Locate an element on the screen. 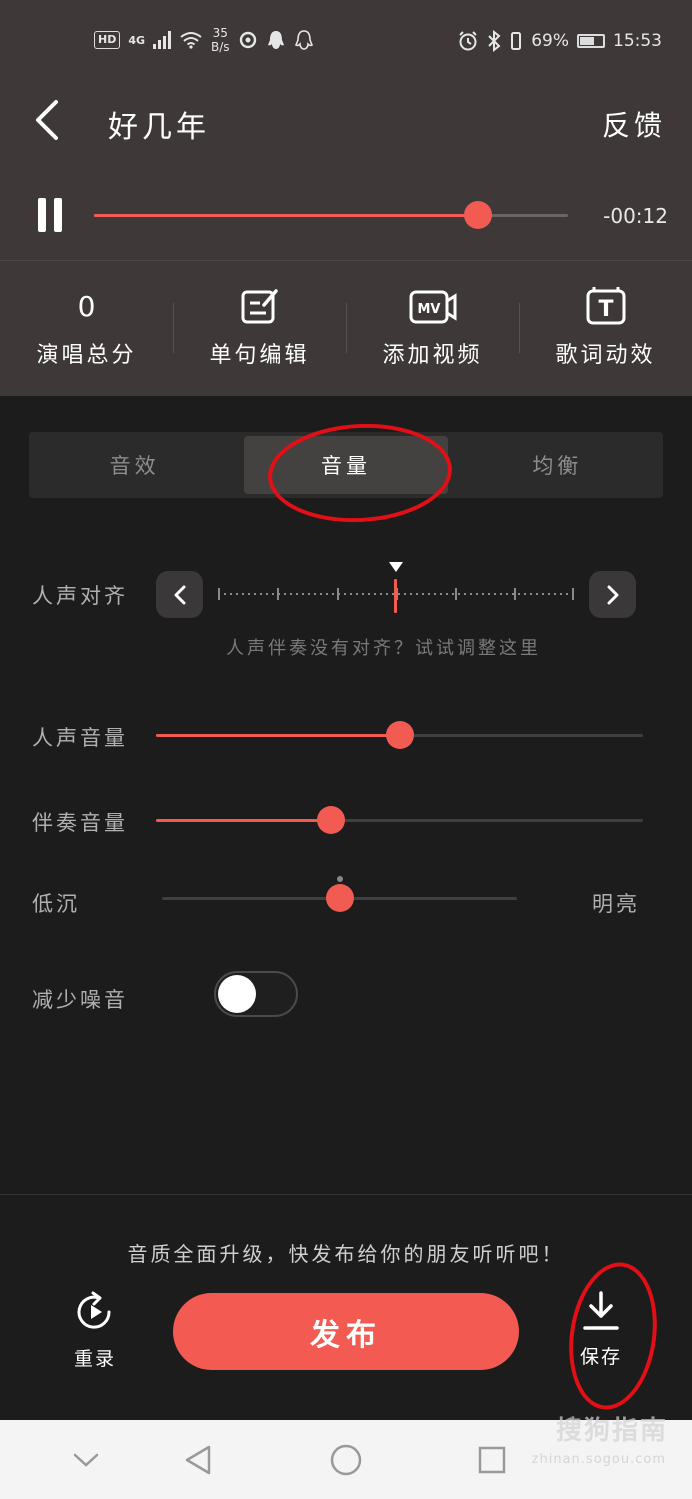 This screenshot has height=1499, width=692. tab-equalizer: 均衡 is located at coordinates (557, 465).